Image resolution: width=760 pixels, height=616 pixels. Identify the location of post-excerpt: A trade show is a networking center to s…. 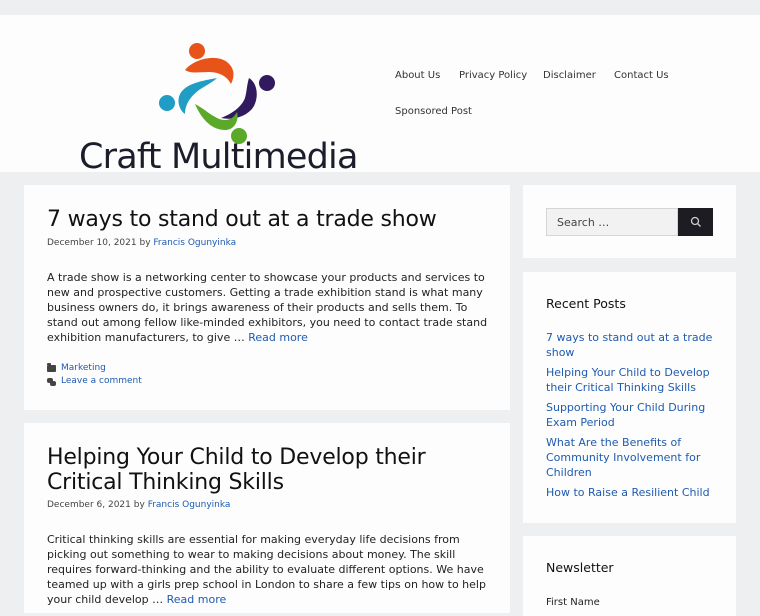
(269, 307).